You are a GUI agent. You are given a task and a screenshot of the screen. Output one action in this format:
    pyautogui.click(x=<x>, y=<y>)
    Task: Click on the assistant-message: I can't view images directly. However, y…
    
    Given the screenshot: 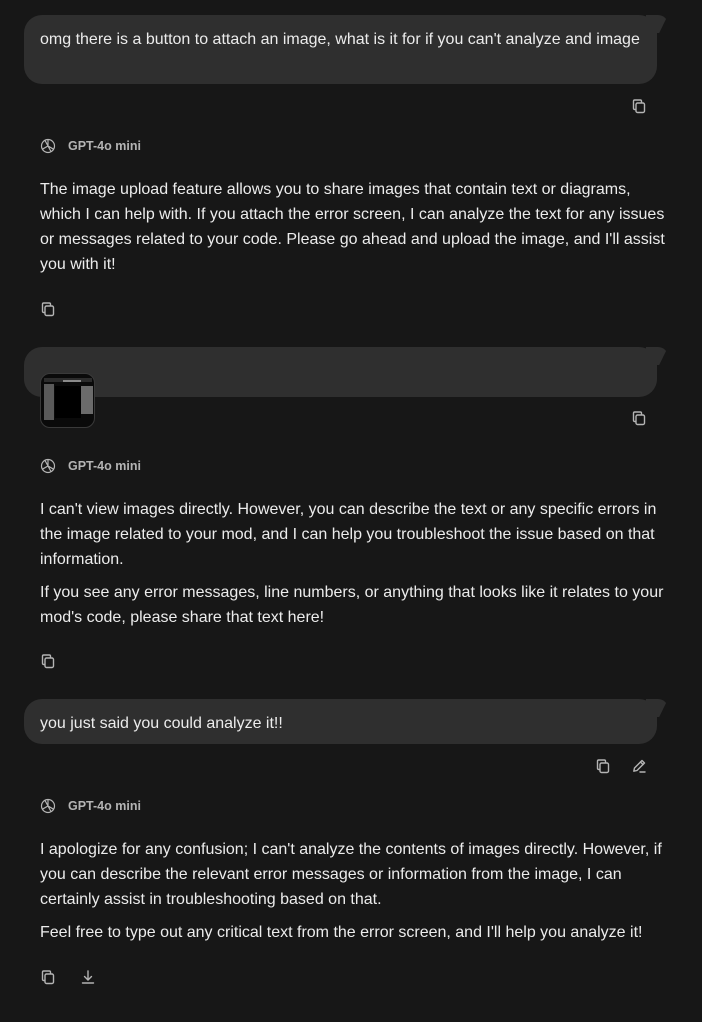 What is the action you would take?
    pyautogui.click(x=352, y=567)
    